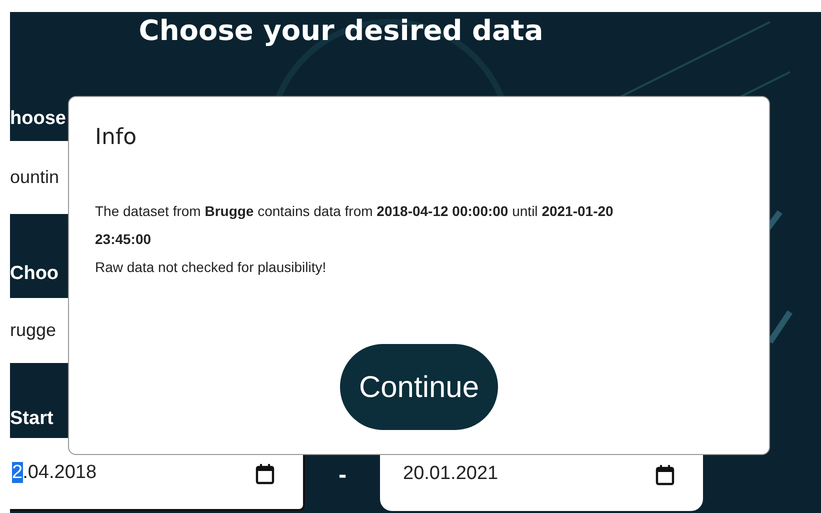 The width and height of the screenshot is (821, 513). Describe the element at coordinates (354, 225) in the screenshot. I see `dialog-message: The dataset from Brugge contains data from 2018-04-12 00:00:00 until 2021-01-20 23:45:00` at that location.